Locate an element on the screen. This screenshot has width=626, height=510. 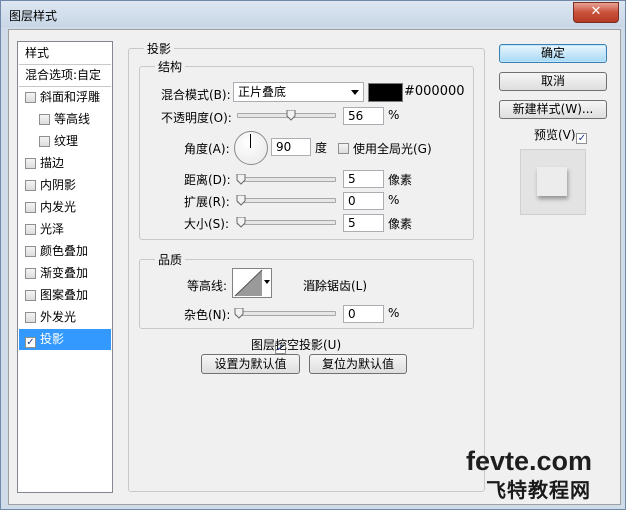
size-slider-track is located at coordinates (286, 222).